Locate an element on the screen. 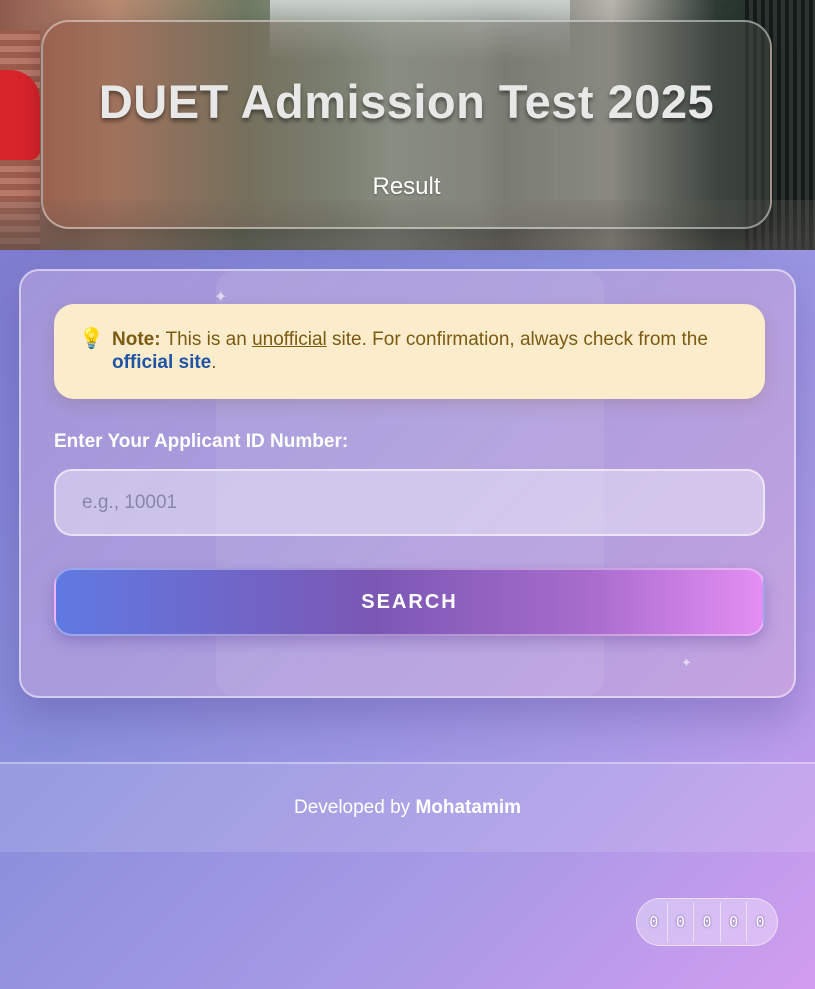  page-title: DUET Admission Test 2025 is located at coordinates (406, 101).